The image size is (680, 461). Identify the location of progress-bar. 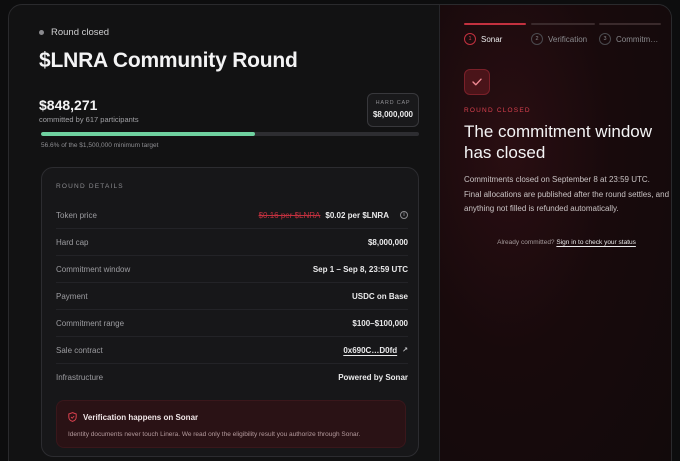
(230, 134).